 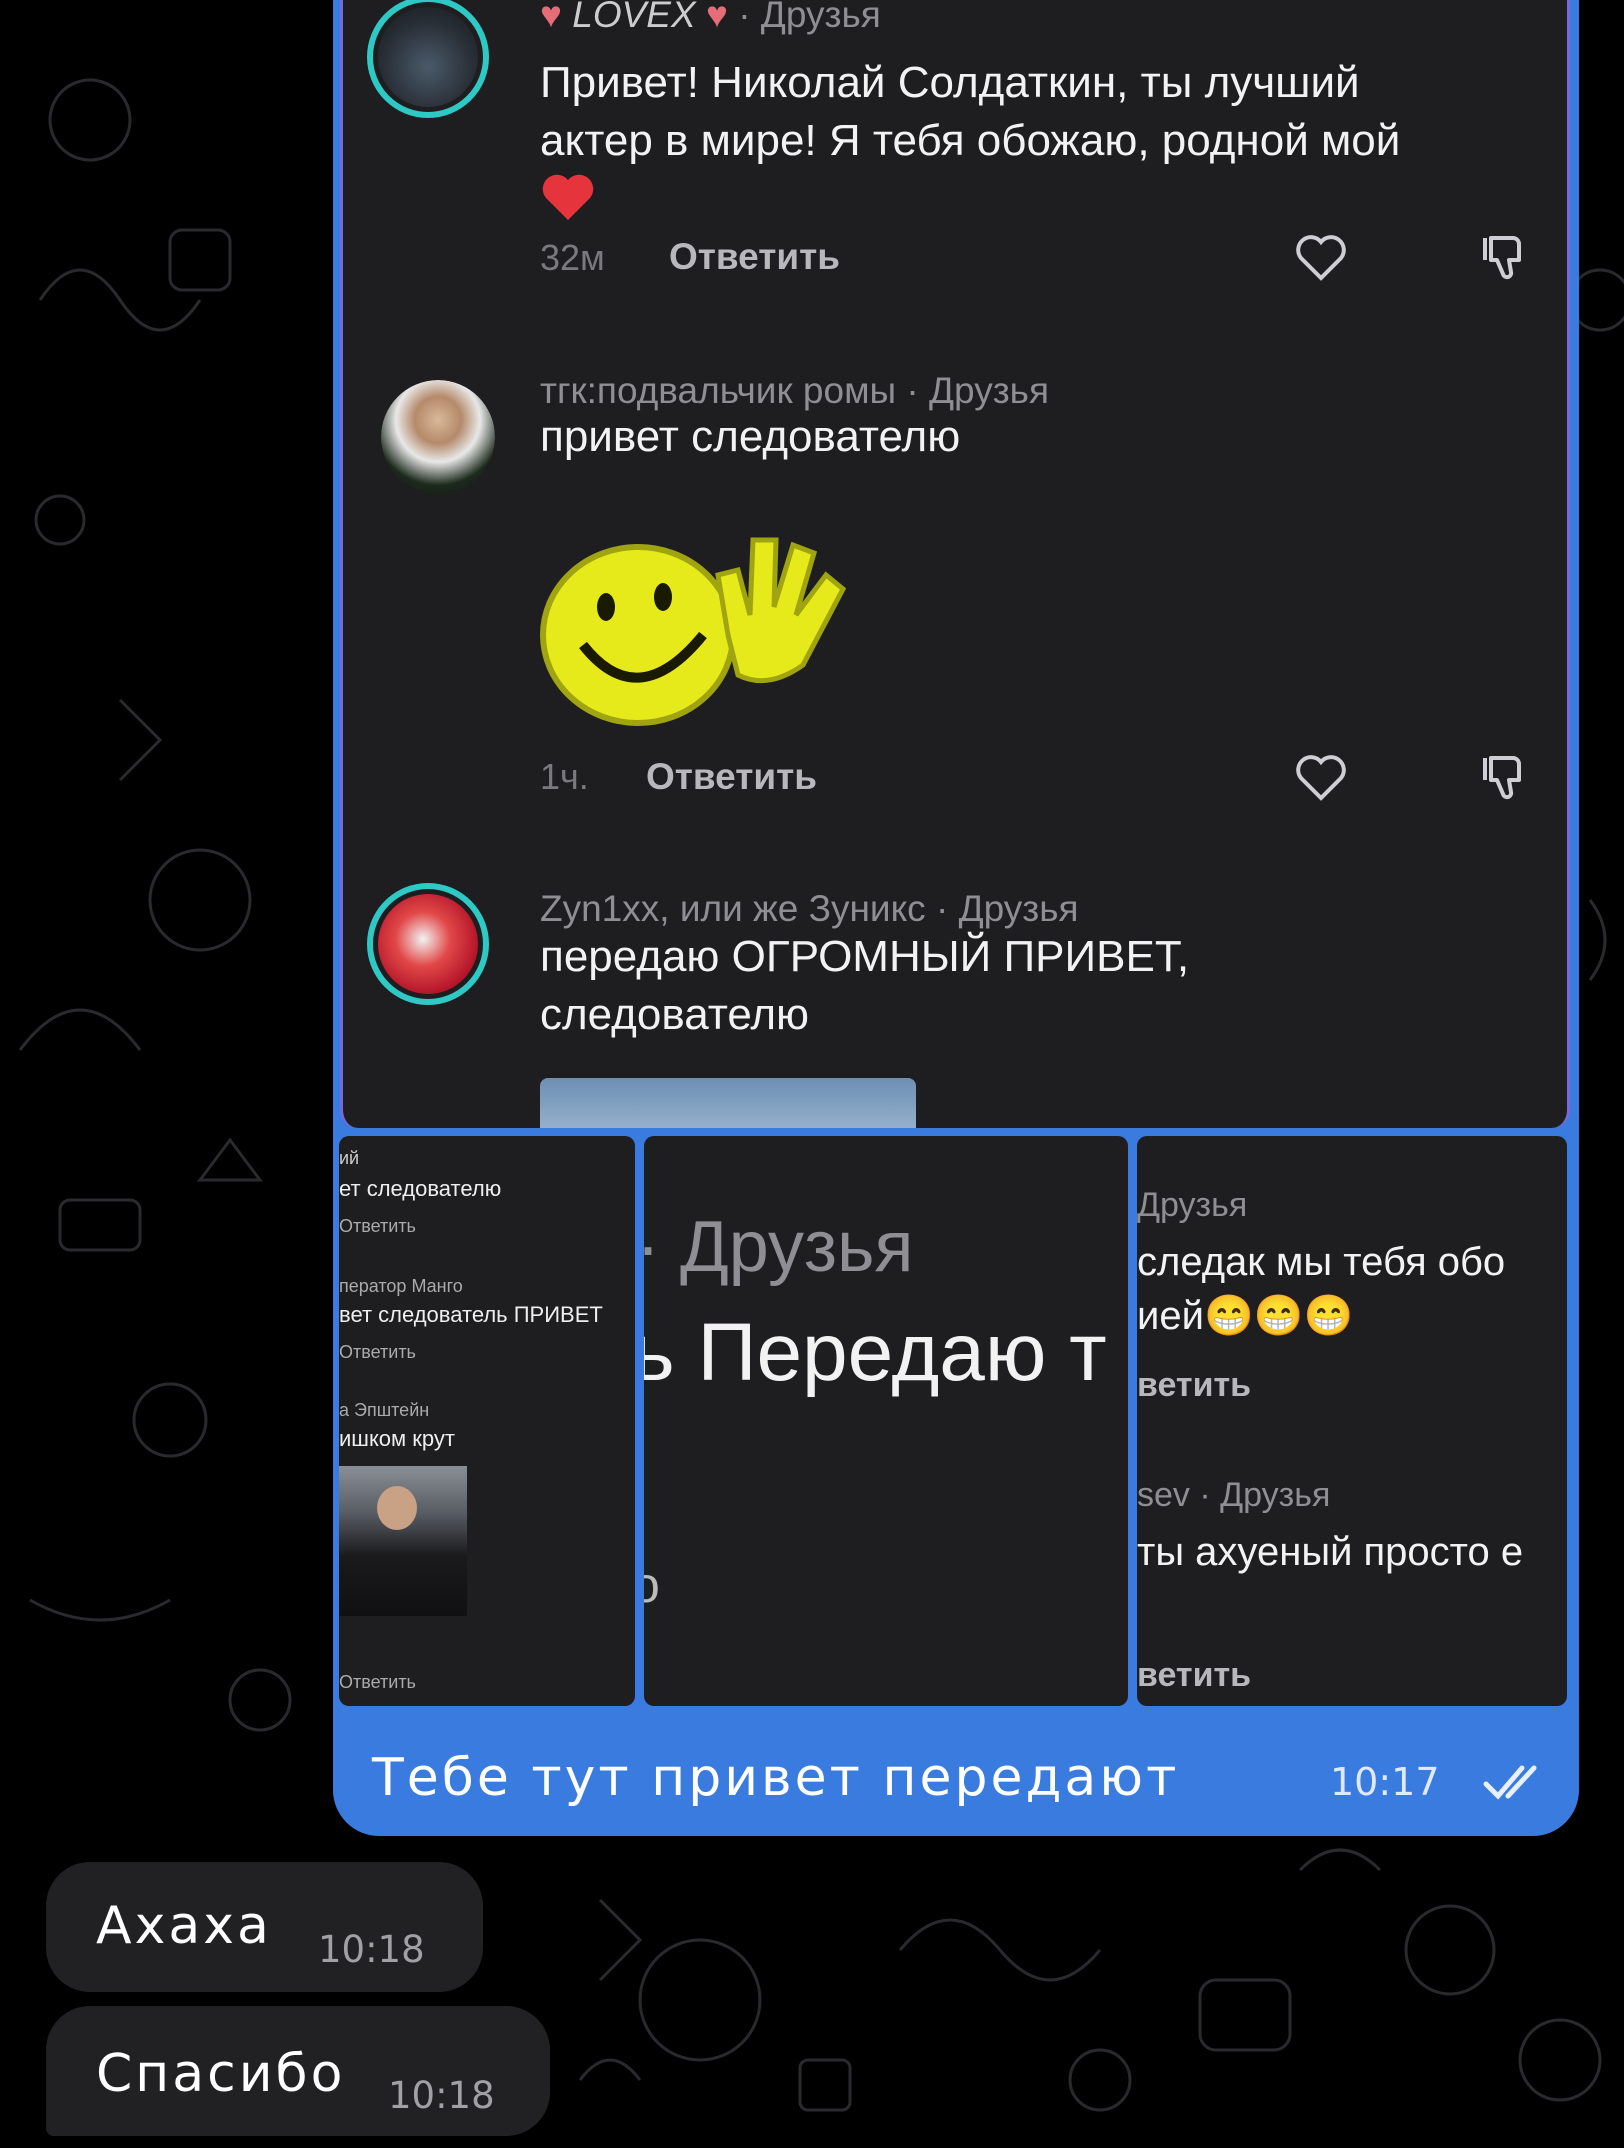 What do you see at coordinates (886, 1421) in the screenshot?
I see `comments-screenshot-thumb: · Друзья ь Передаю т о` at bounding box center [886, 1421].